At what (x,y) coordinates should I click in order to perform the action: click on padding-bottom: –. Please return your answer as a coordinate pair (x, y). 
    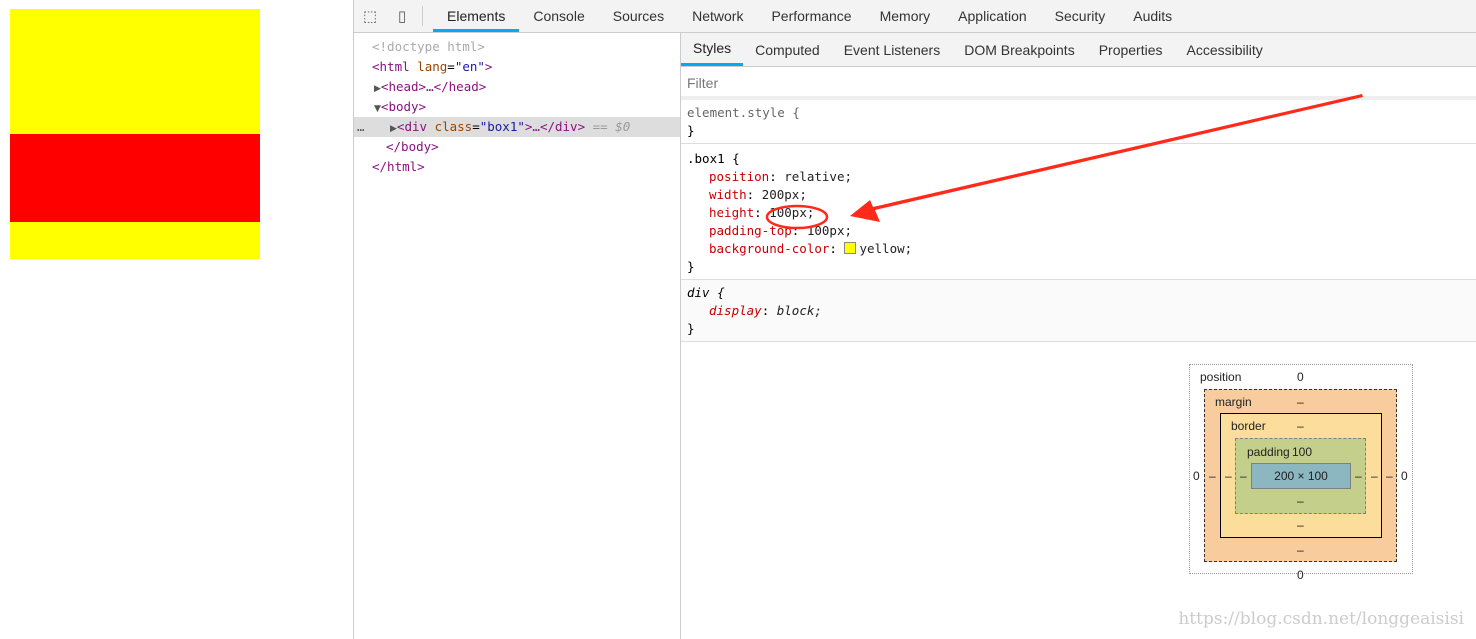
    Looking at the image, I should click on (1300, 501).